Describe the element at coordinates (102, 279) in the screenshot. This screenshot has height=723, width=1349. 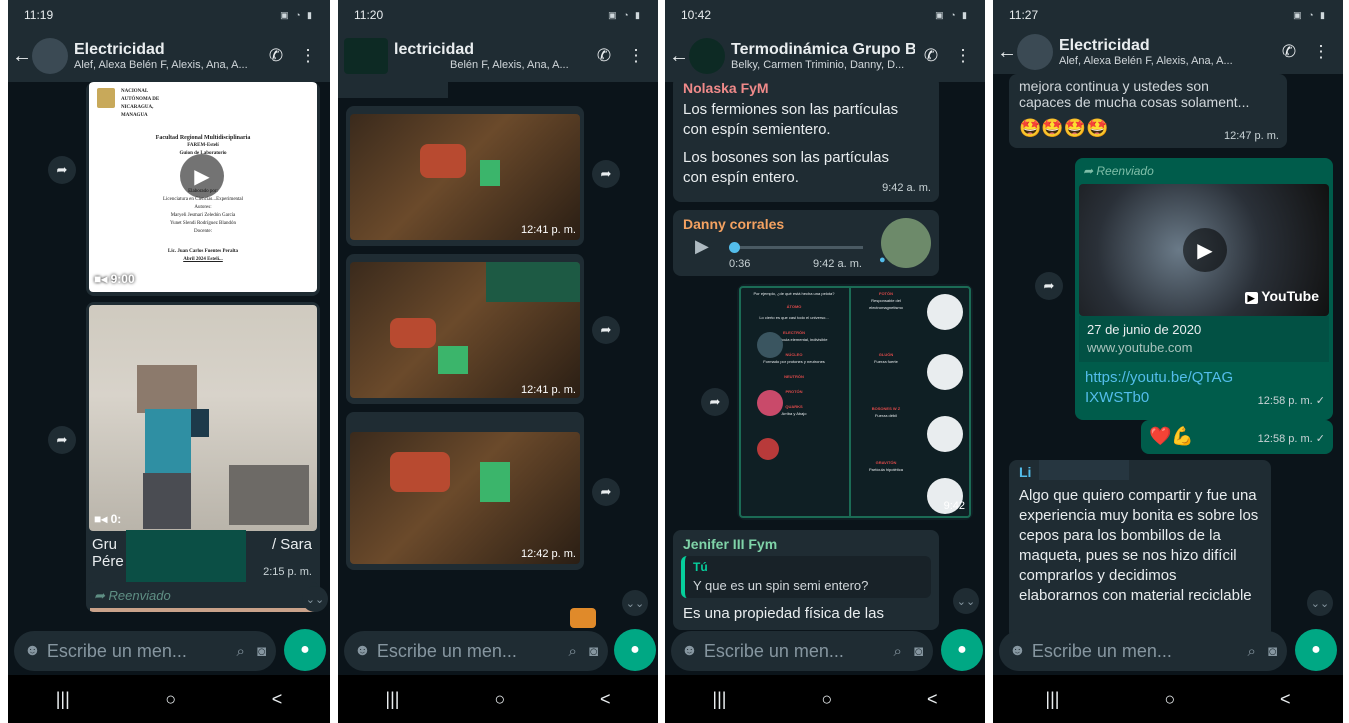
I see `video-camera-icon: ■◂` at that location.